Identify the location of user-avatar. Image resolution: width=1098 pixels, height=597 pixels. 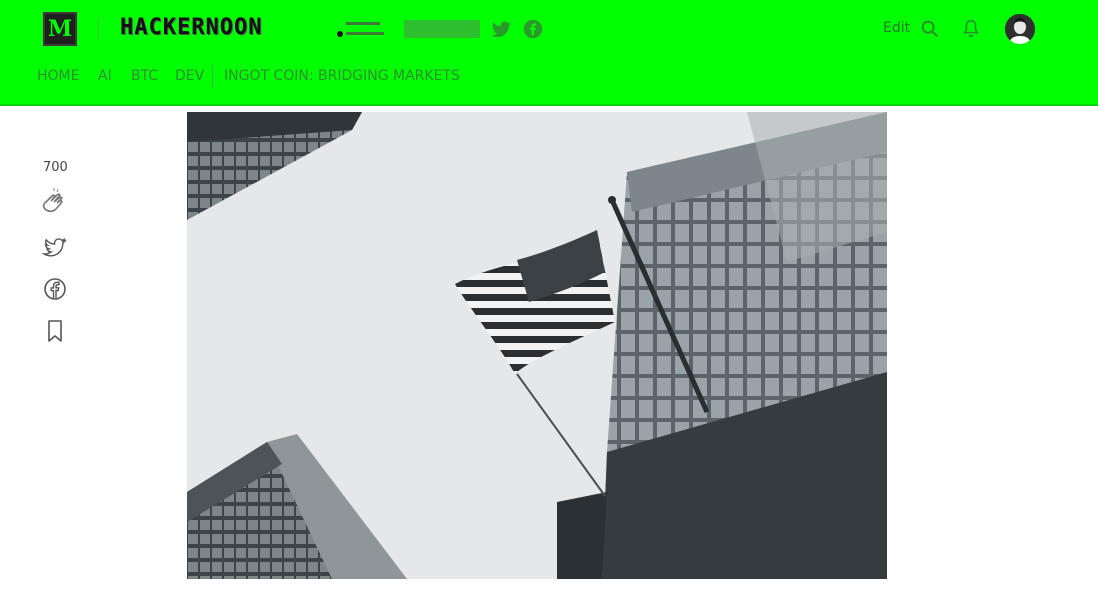
(1020, 29).